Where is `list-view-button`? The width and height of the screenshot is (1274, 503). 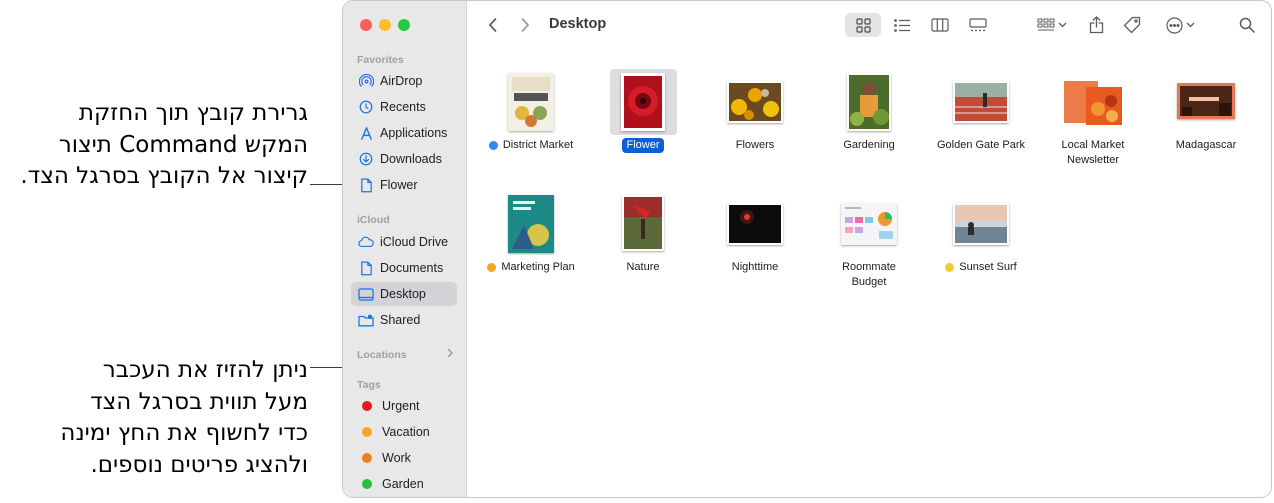 list-view-button is located at coordinates (902, 25).